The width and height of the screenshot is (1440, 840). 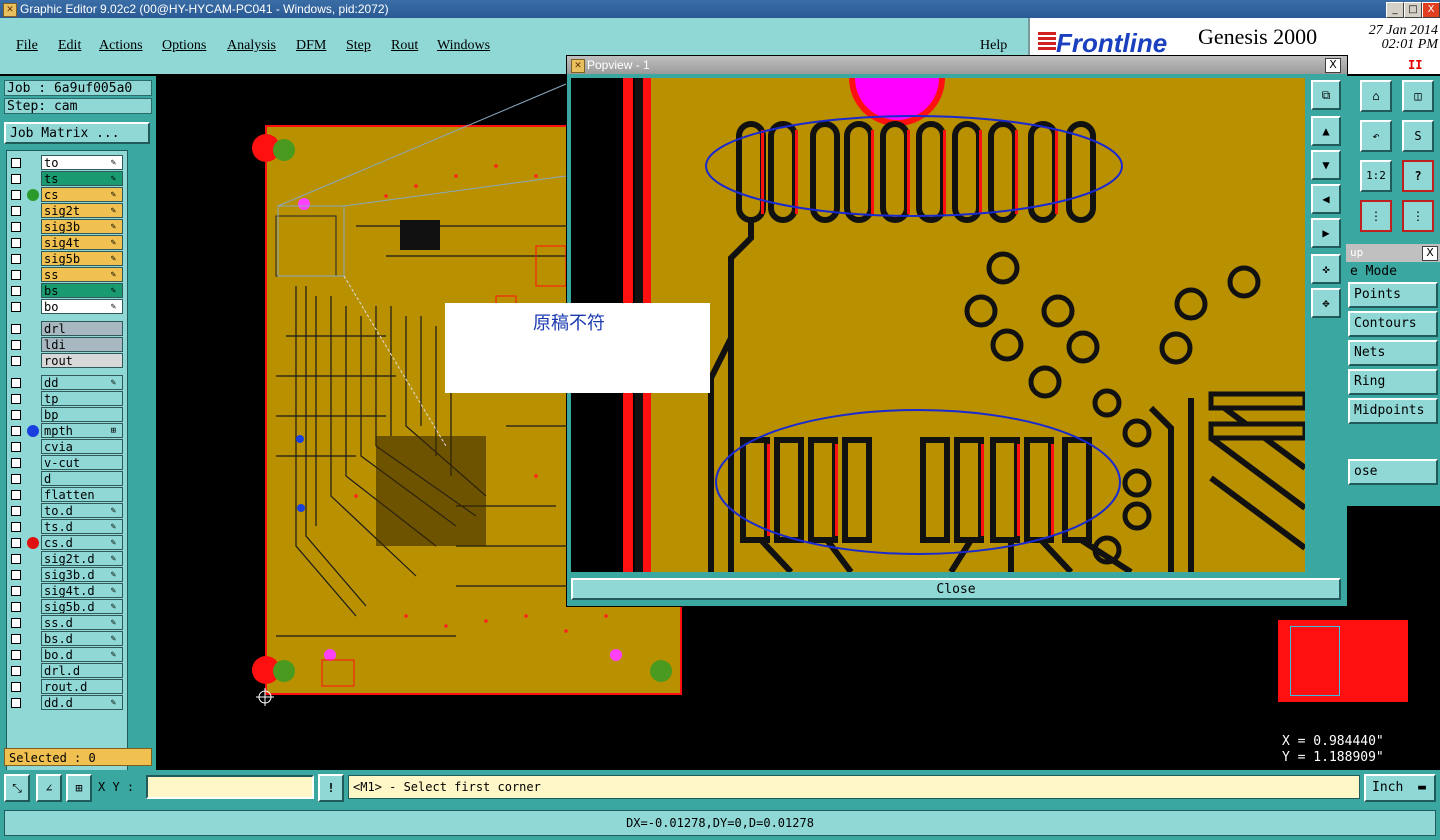 I want to click on xy-input, so click(x=230, y=787).